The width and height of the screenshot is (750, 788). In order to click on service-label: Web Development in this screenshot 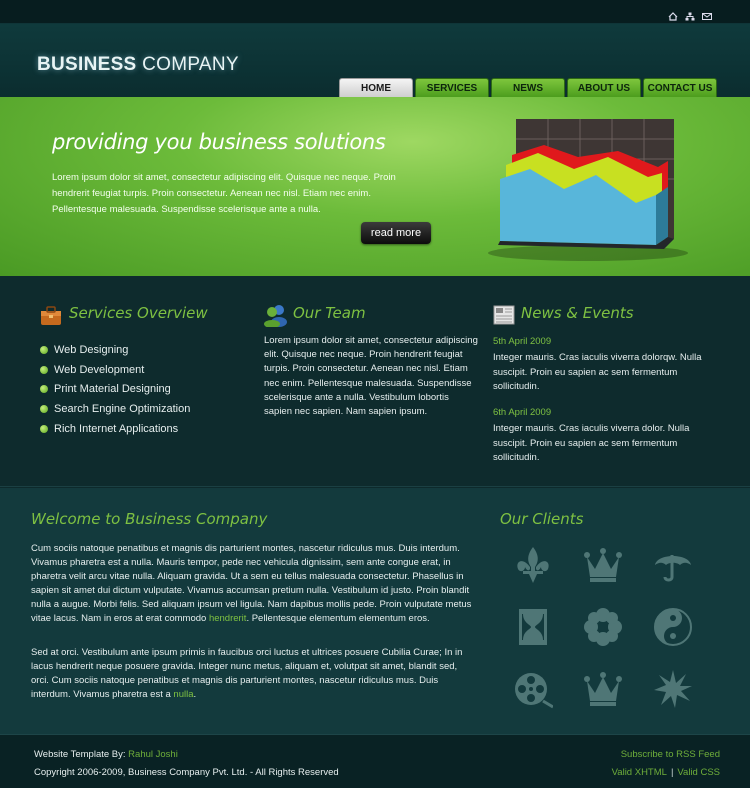, I will do `click(99, 369)`.